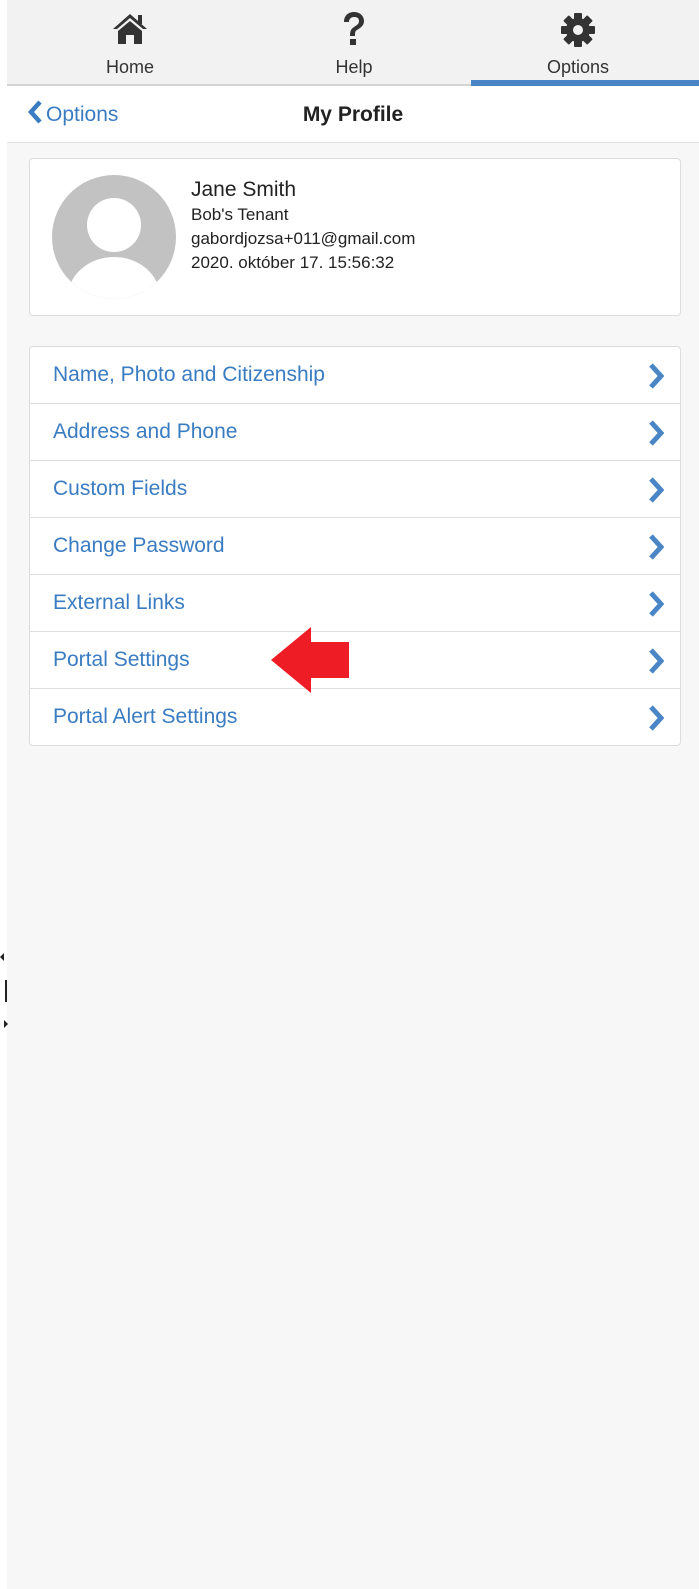 Image resolution: width=699 pixels, height=1589 pixels. Describe the element at coordinates (145, 431) in the screenshot. I see `menu-item-label: Address and Phone` at that location.